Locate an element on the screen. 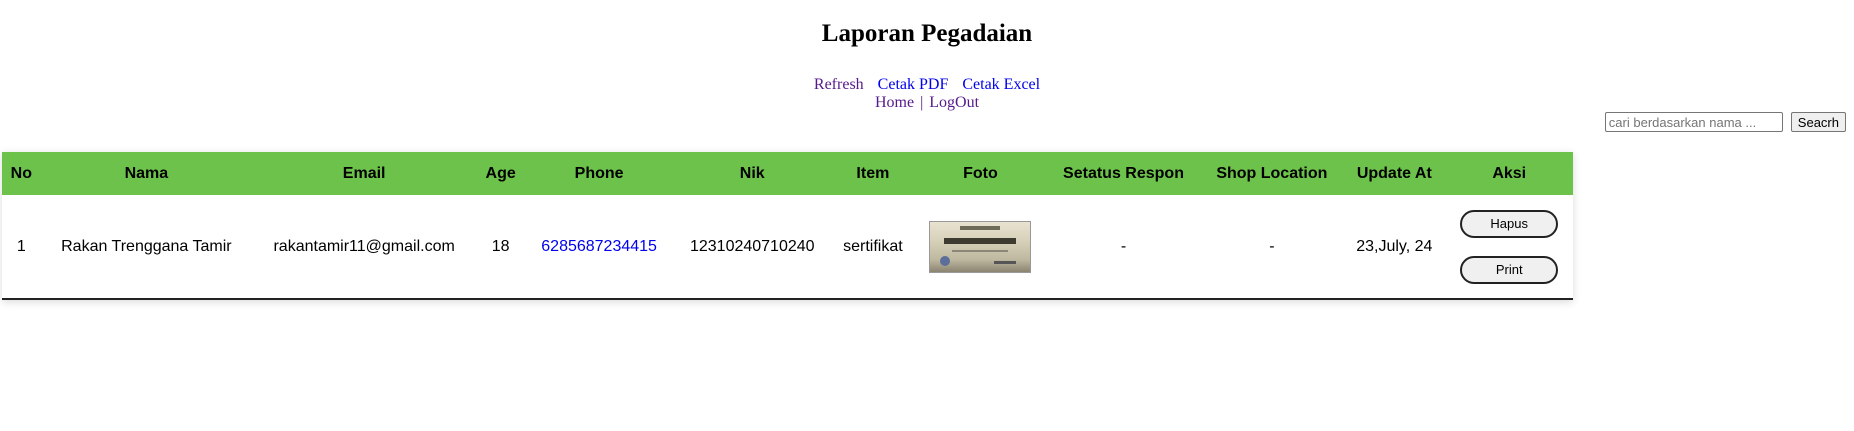  export-links: Refresh Cetak PDF Cetak Excel is located at coordinates (927, 85).